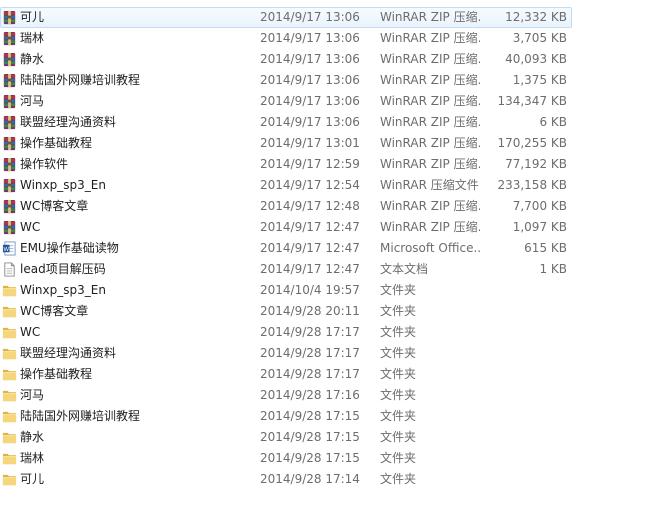 Image resolution: width=649 pixels, height=507 pixels. I want to click on file-date-modified: 2014/9/17 12:54, so click(310, 185).